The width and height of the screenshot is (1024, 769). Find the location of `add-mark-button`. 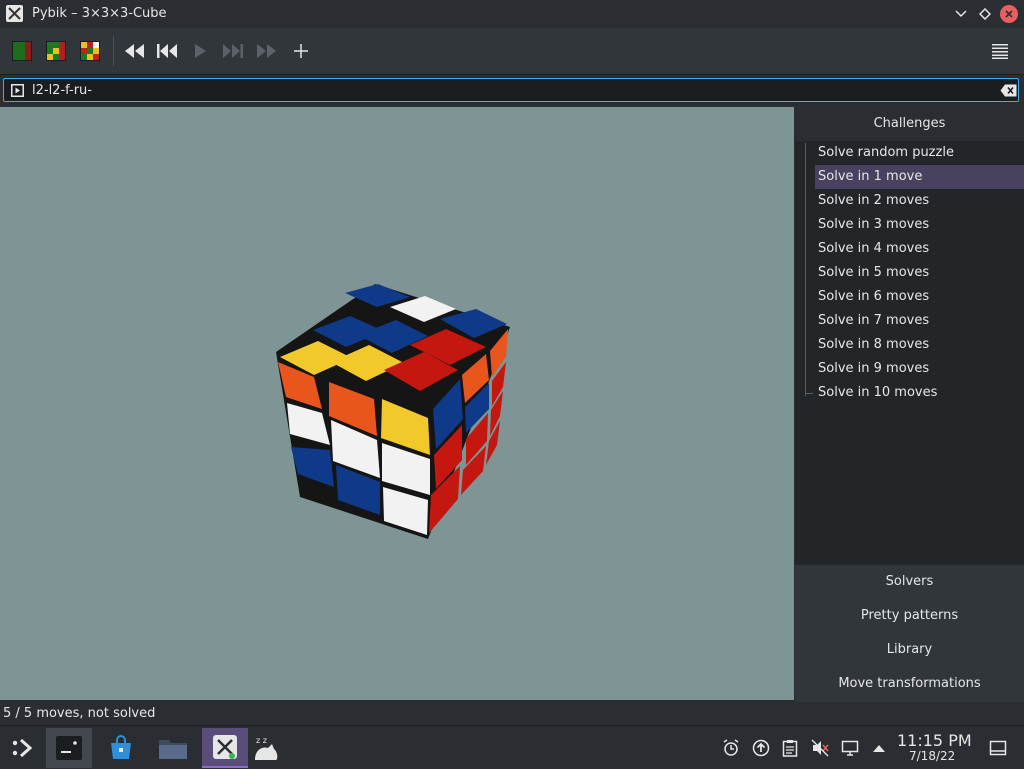

add-mark-button is located at coordinates (301, 51).